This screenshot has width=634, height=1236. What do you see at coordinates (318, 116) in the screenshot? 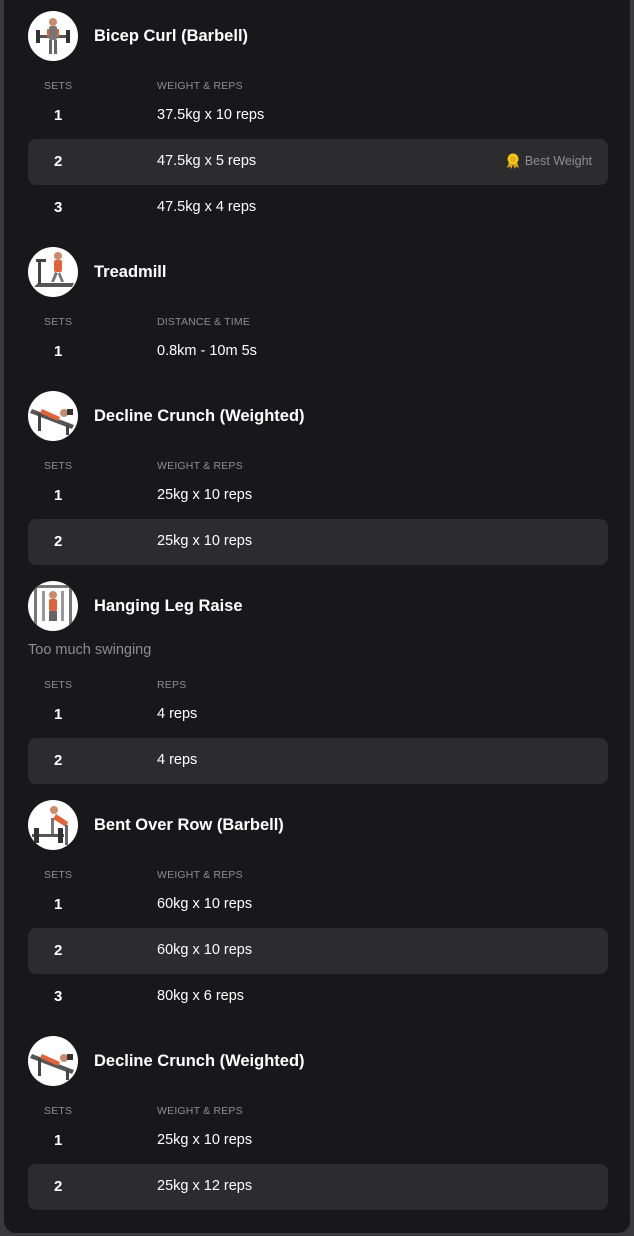
I see `set-row: 1 37.5kg x 10 reps` at bounding box center [318, 116].